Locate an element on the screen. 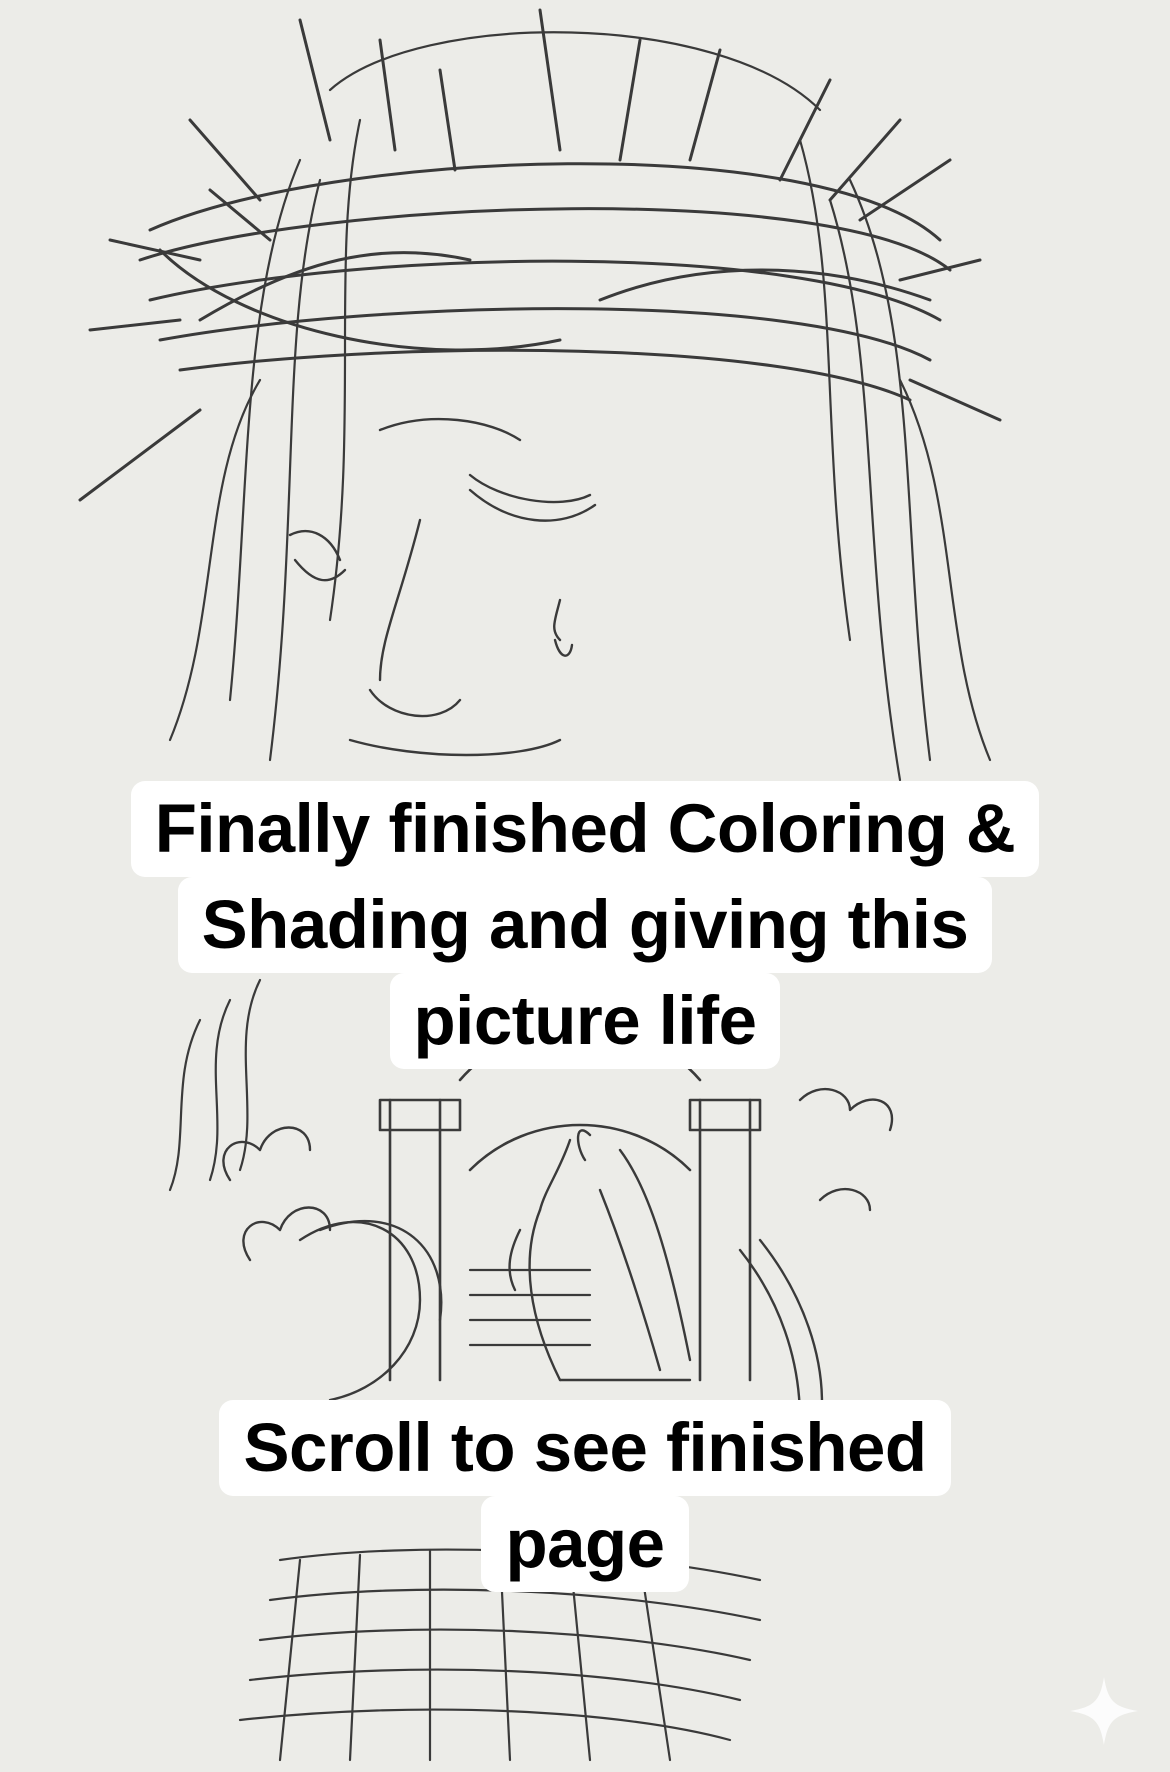  robed-figure is located at coordinates (600, 1255).